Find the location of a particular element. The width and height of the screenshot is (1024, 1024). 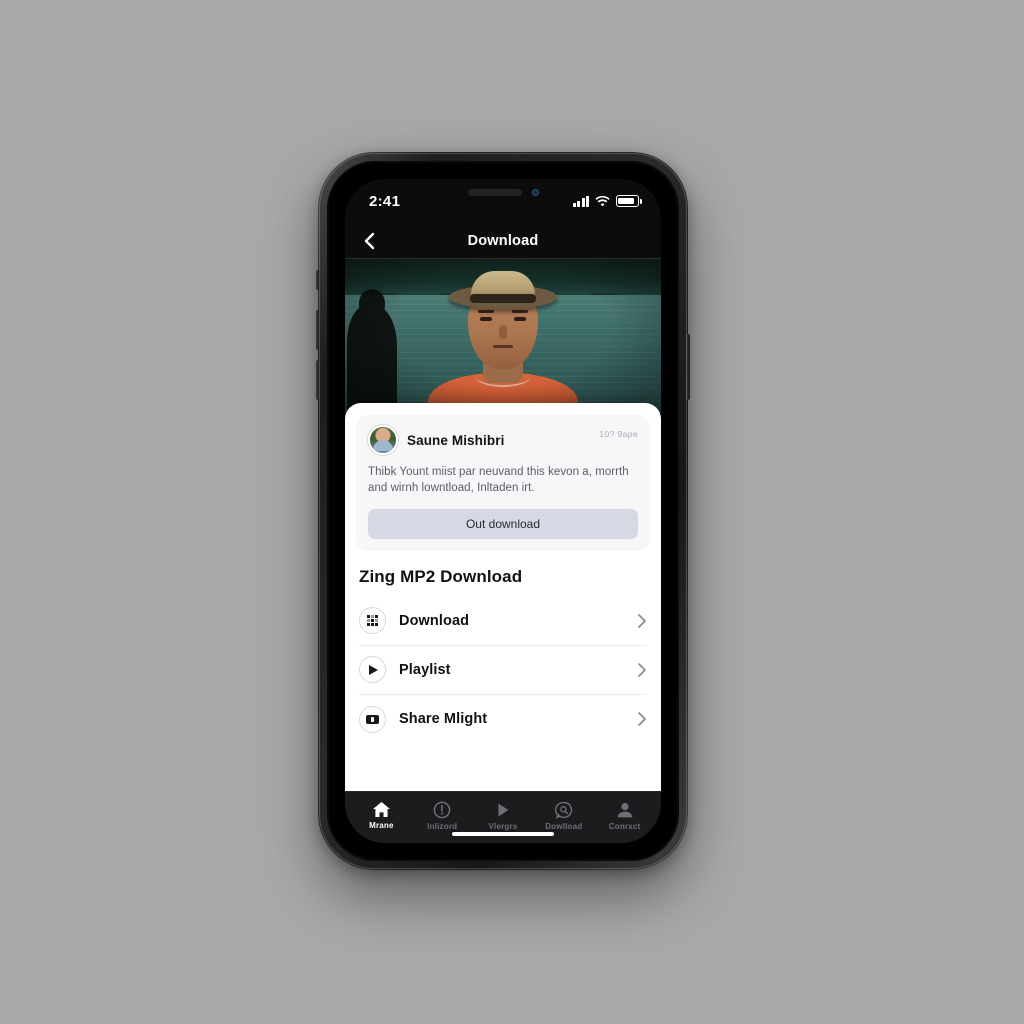

tab-contact: Conrxct is located at coordinates (624, 816).